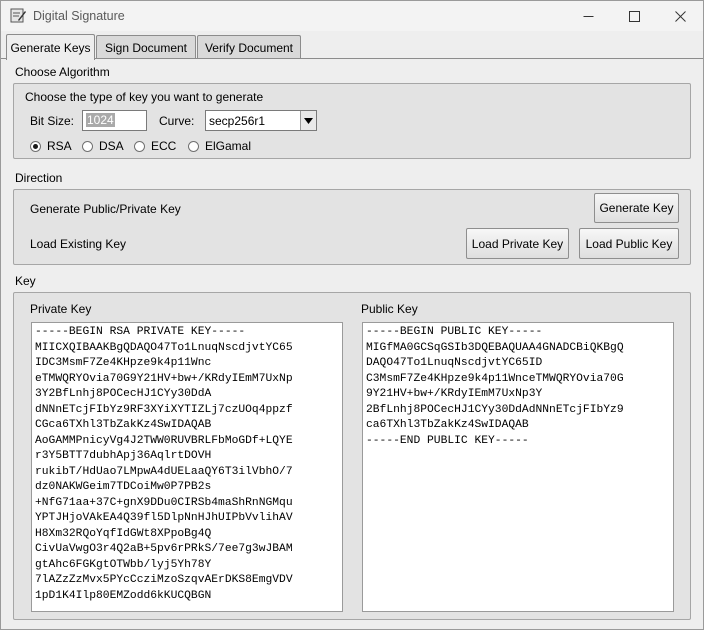 The height and width of the screenshot is (630, 704). What do you see at coordinates (61, 309) in the screenshot?
I see `private-key-label: Private Key` at bounding box center [61, 309].